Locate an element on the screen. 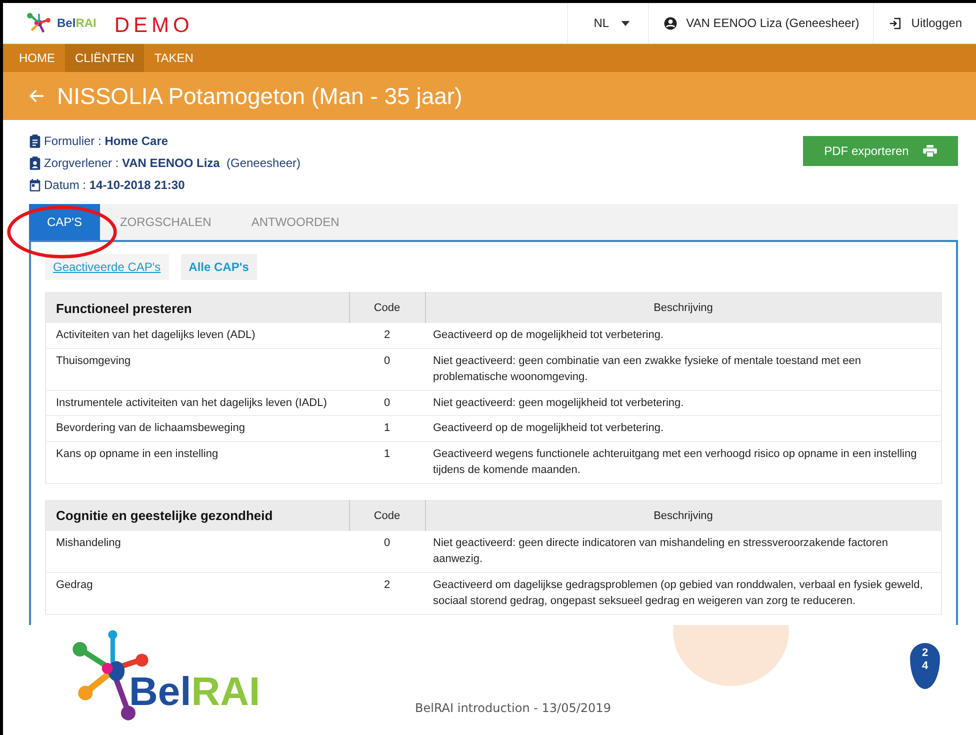 The width and height of the screenshot is (976, 735). info-line: Datum : 14-10-2018 21:30 is located at coordinates (114, 185).